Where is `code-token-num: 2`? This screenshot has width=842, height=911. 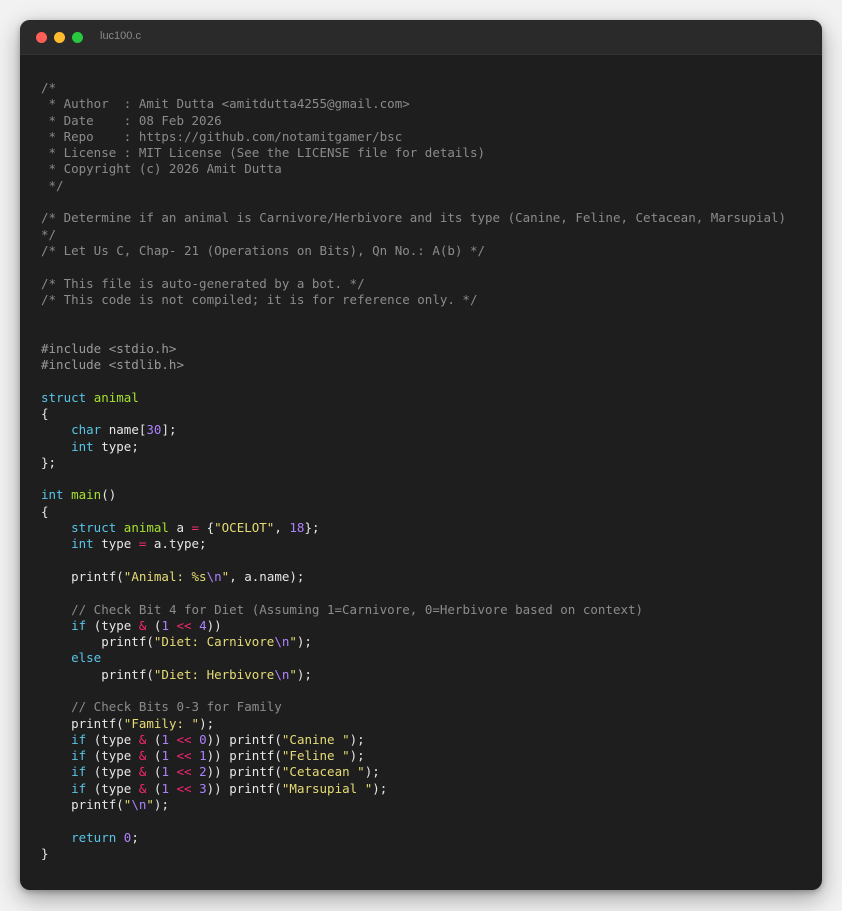 code-token-num: 2 is located at coordinates (203, 772).